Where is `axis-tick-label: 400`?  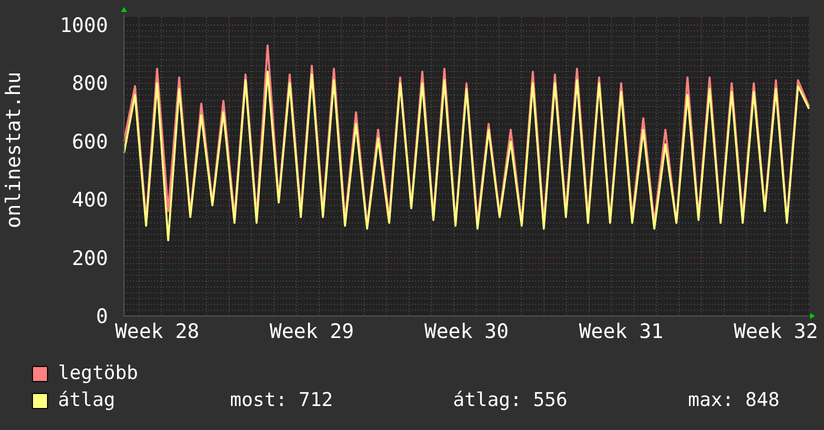 axis-tick-label: 400 is located at coordinates (90, 200).